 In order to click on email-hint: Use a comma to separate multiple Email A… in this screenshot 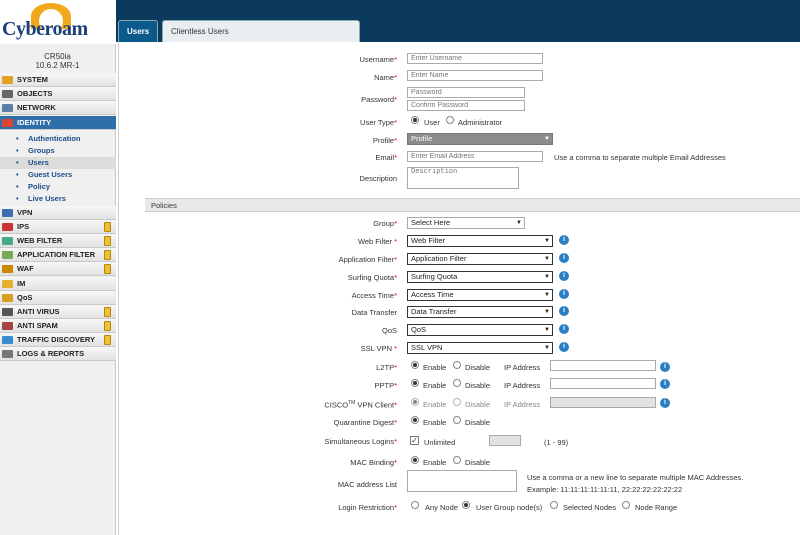, I will do `click(640, 157)`.